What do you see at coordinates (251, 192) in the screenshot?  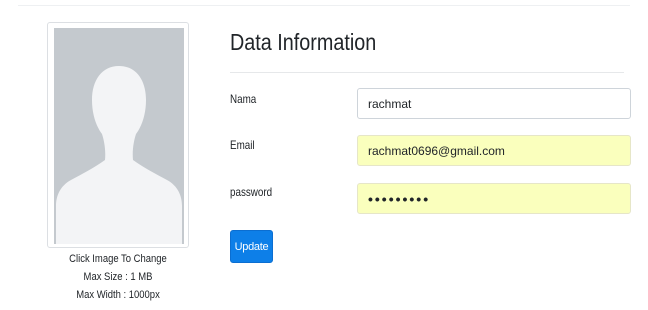 I see `password-label: password` at bounding box center [251, 192].